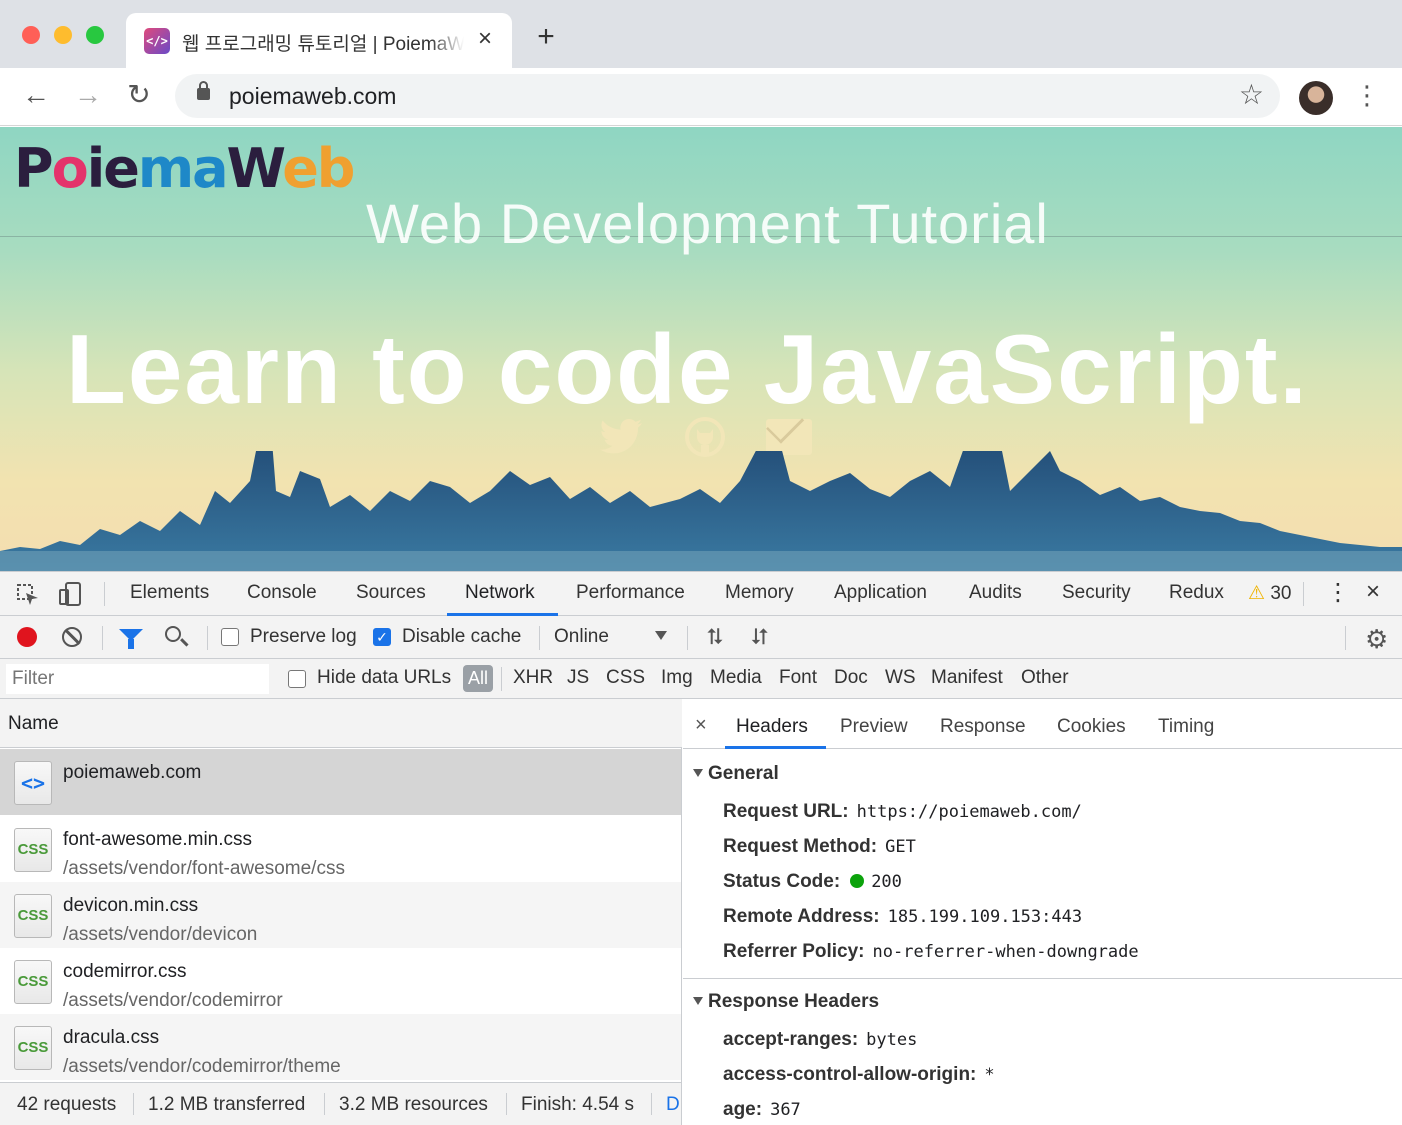 The width and height of the screenshot is (1402, 1125). What do you see at coordinates (1186, 727) in the screenshot?
I see `tab-timing: Timing` at bounding box center [1186, 727].